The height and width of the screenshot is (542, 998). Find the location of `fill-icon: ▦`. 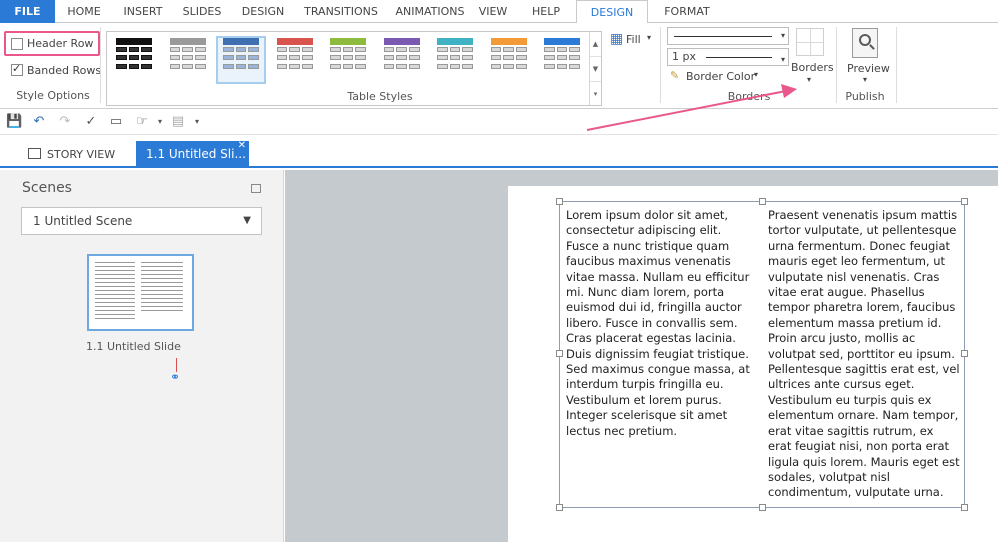

fill-icon: ▦ is located at coordinates (616, 39).